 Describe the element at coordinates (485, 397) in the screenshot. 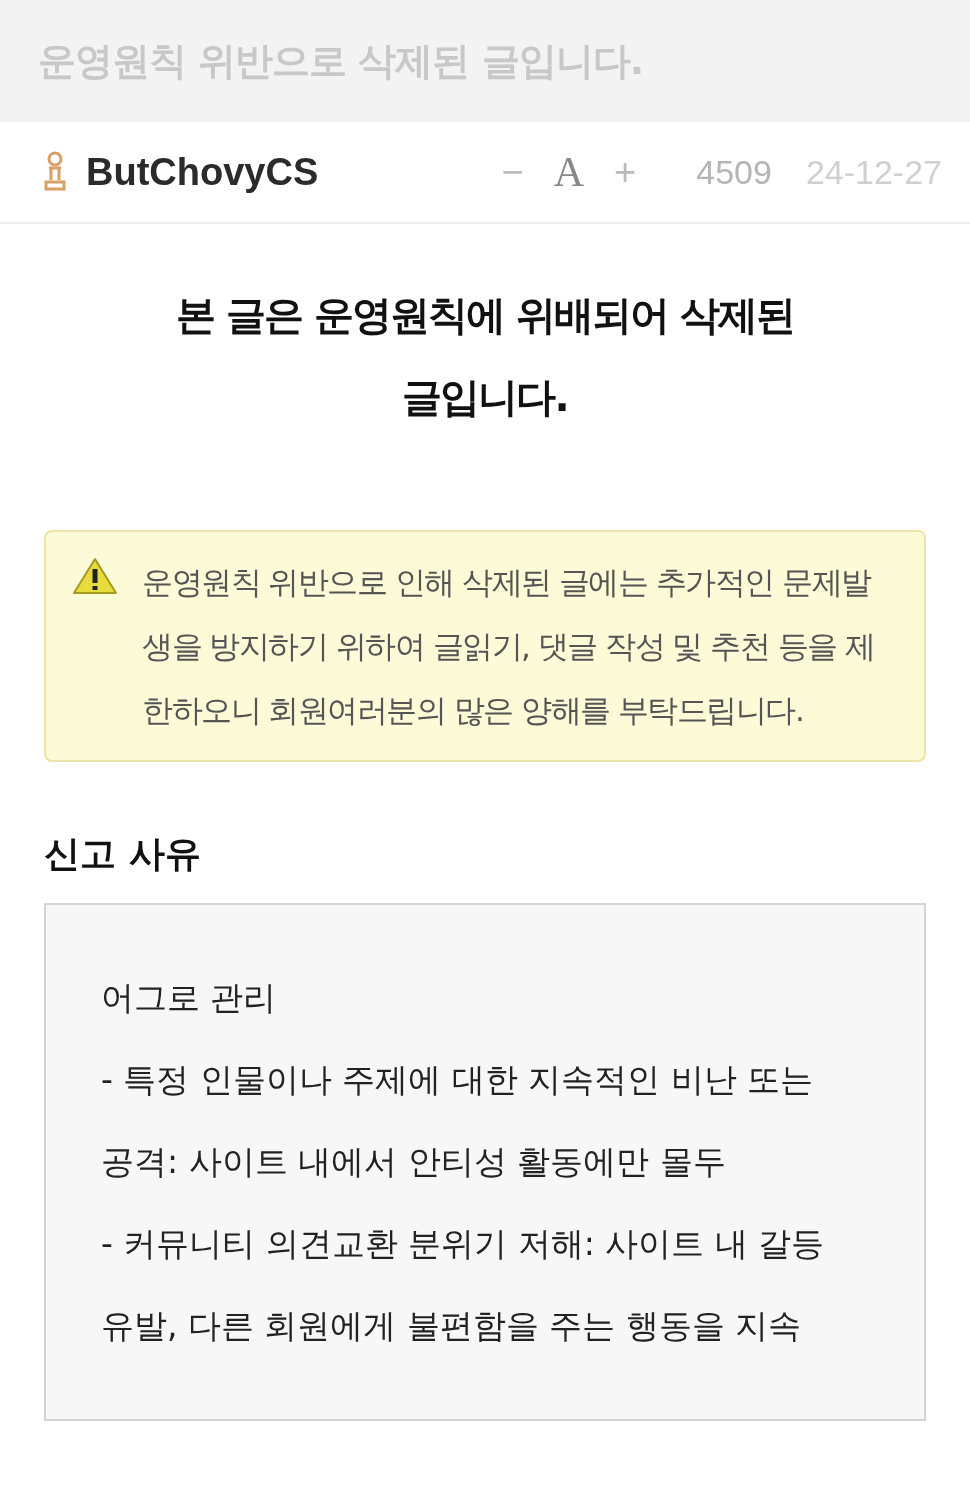

I see `deleted-notice-heading: 글입니다.` at that location.